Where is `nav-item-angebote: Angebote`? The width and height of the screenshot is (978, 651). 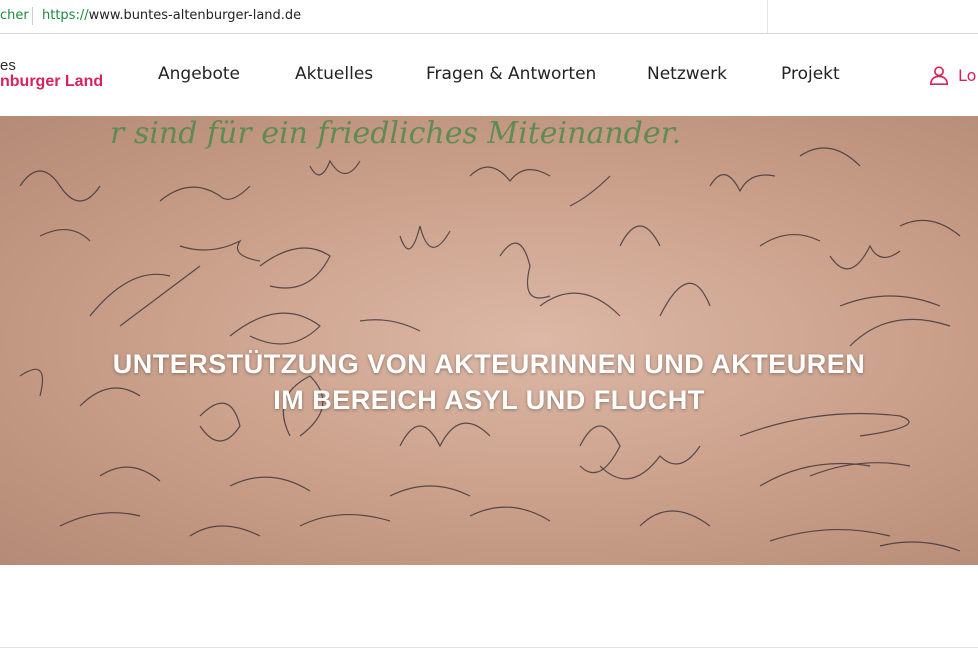
nav-item-angebote: Angebote is located at coordinates (199, 74).